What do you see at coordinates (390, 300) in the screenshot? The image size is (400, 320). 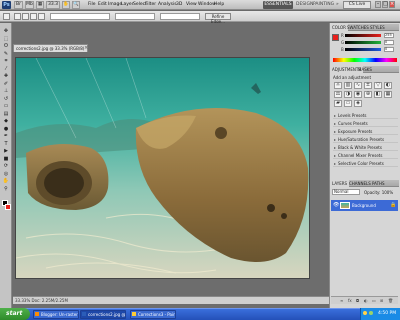 I see `delete-layer-icon: 🗑` at bounding box center [390, 300].